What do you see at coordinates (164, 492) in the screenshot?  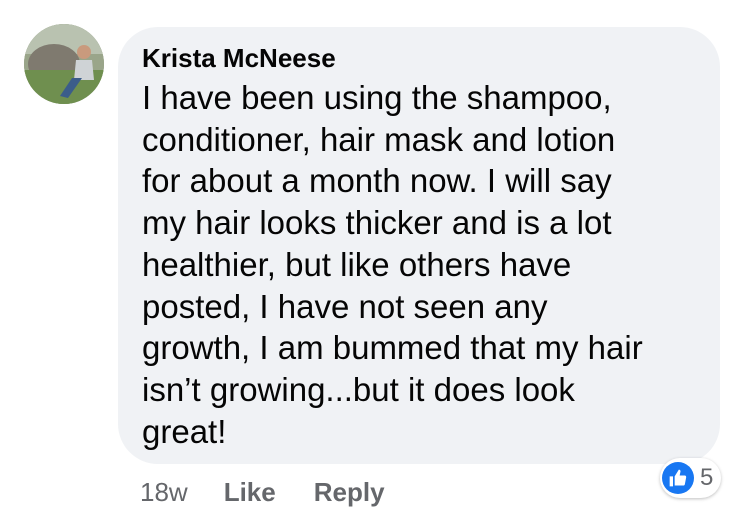 I see `comment-timestamp: 18w` at bounding box center [164, 492].